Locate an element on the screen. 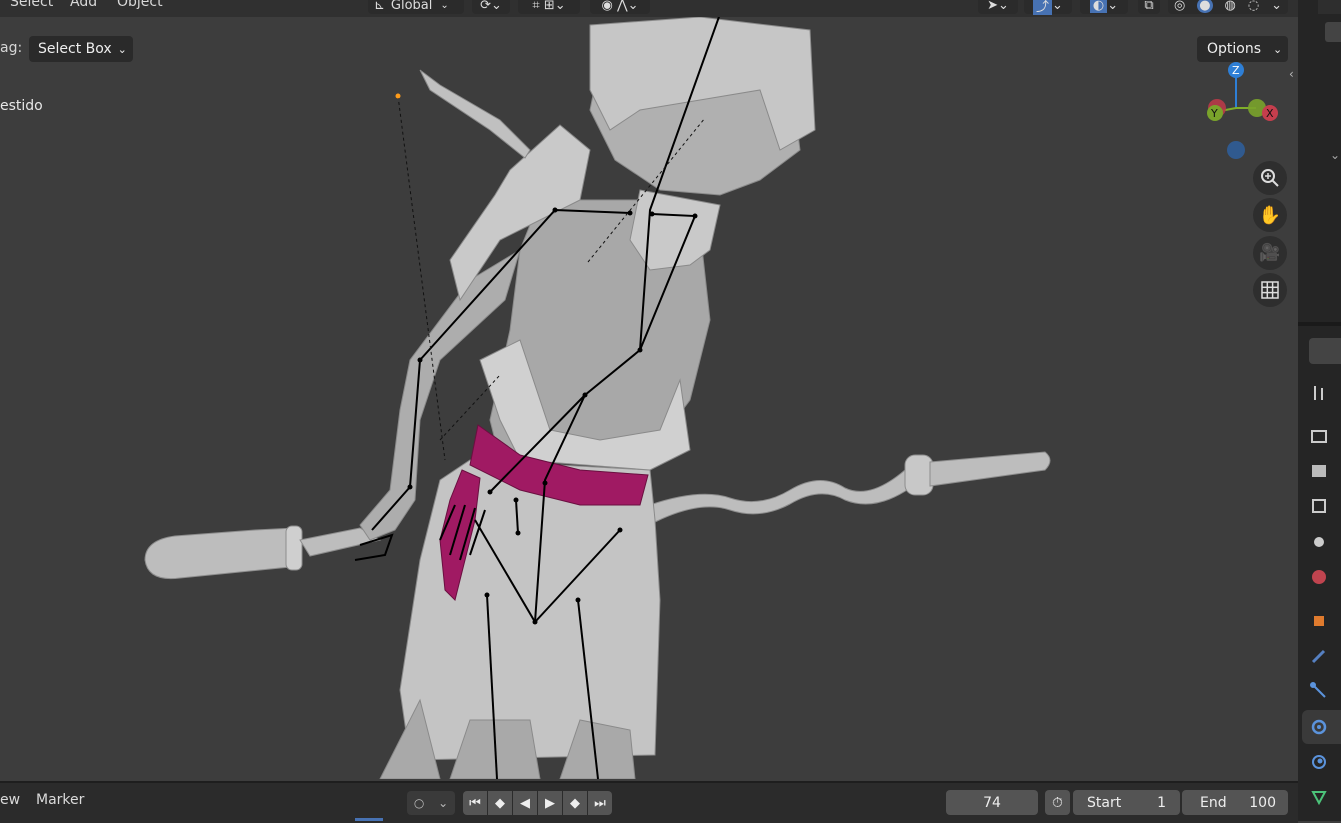 This screenshot has height=823, width=1341. drag-label: ag: is located at coordinates (11, 48).